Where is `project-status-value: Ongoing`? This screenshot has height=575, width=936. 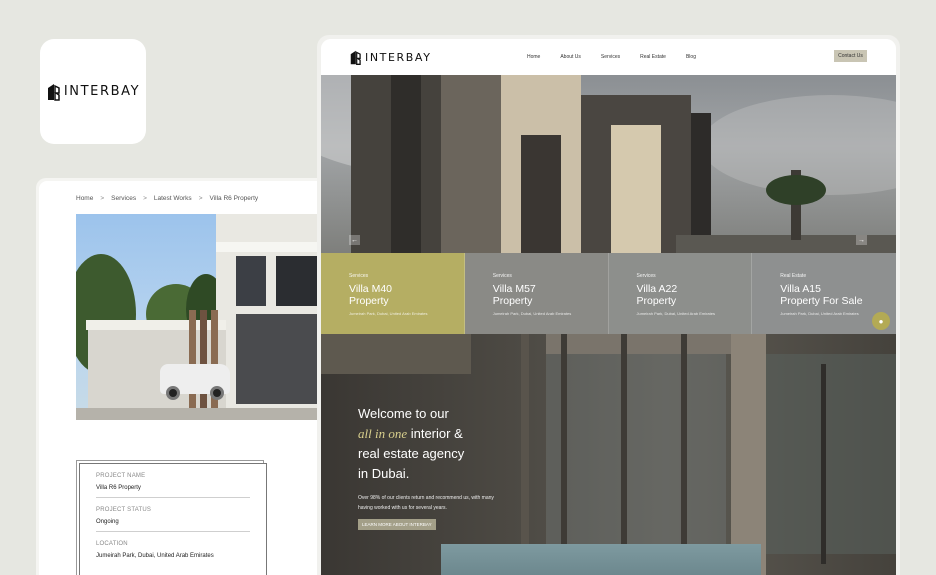
project-status-value: Ongoing is located at coordinates (173, 525).